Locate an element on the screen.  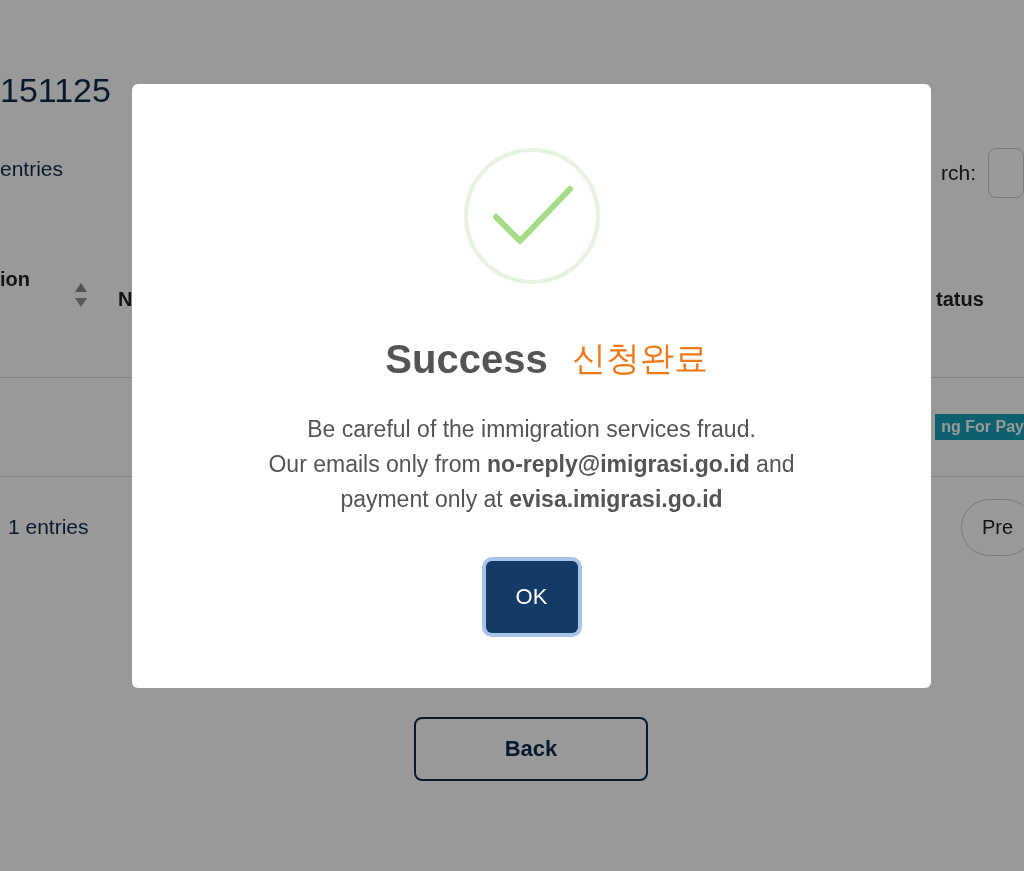
page-title: 151125 is located at coordinates (56, 90).